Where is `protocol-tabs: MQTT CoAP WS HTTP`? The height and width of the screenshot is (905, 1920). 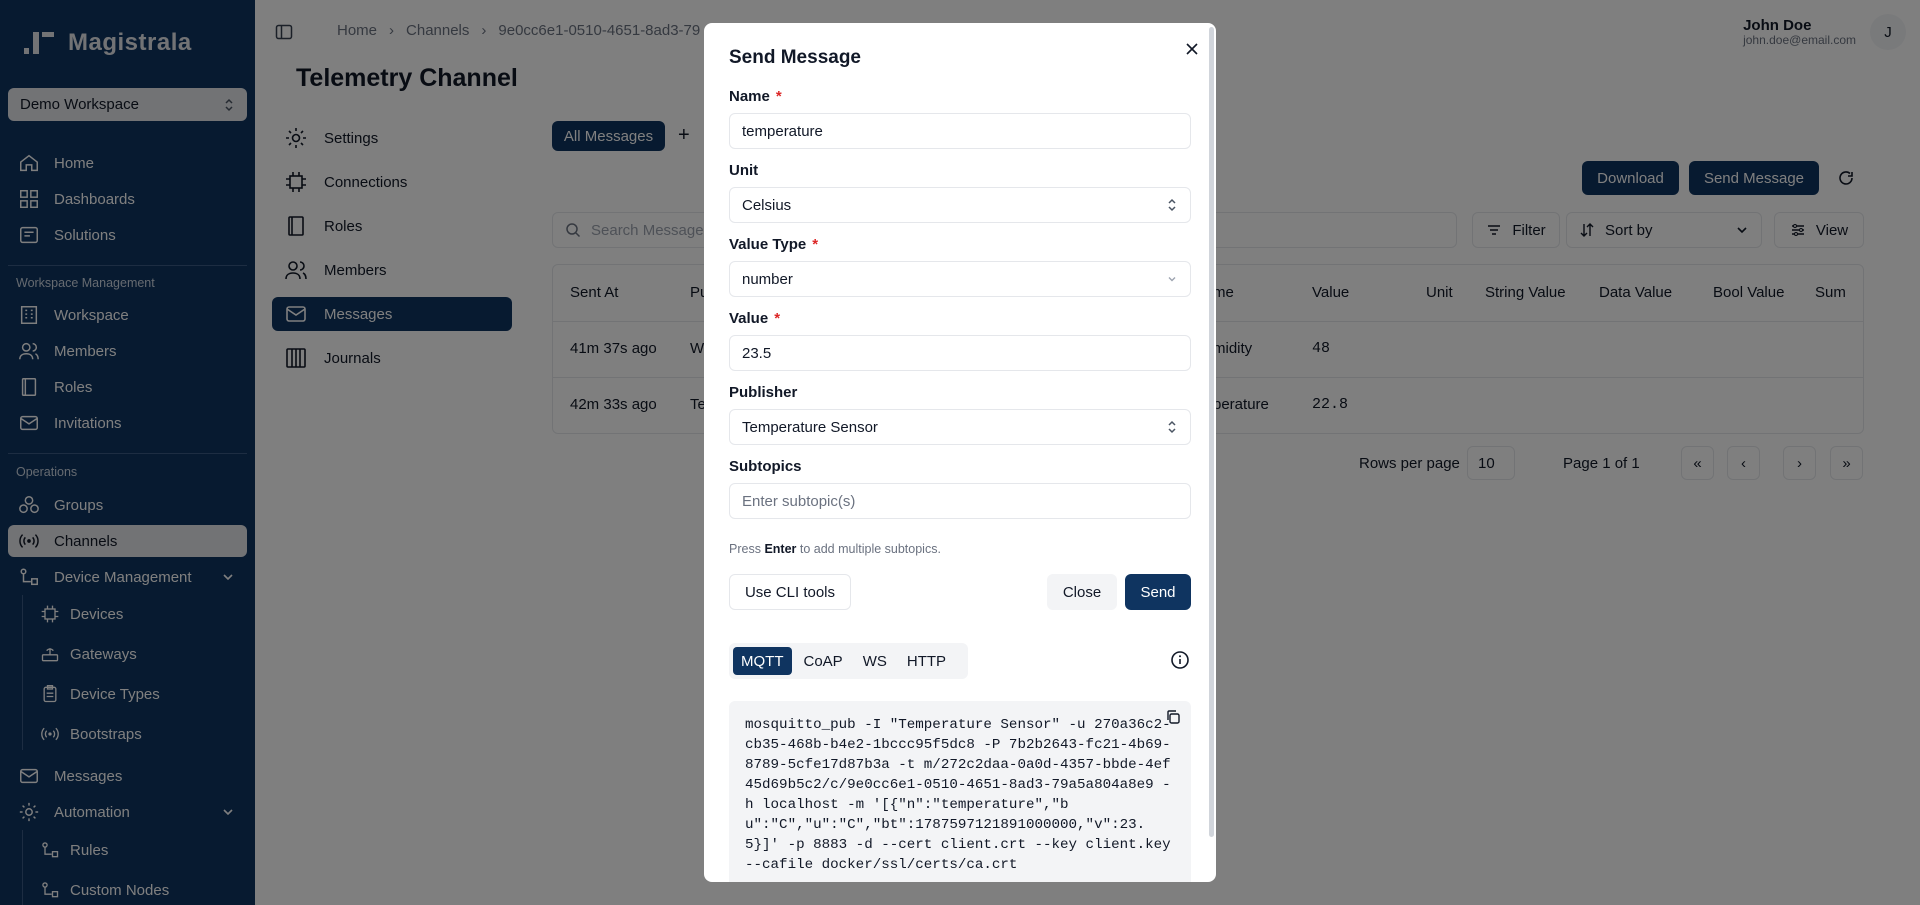 protocol-tabs: MQTT CoAP WS HTTP is located at coordinates (848, 661).